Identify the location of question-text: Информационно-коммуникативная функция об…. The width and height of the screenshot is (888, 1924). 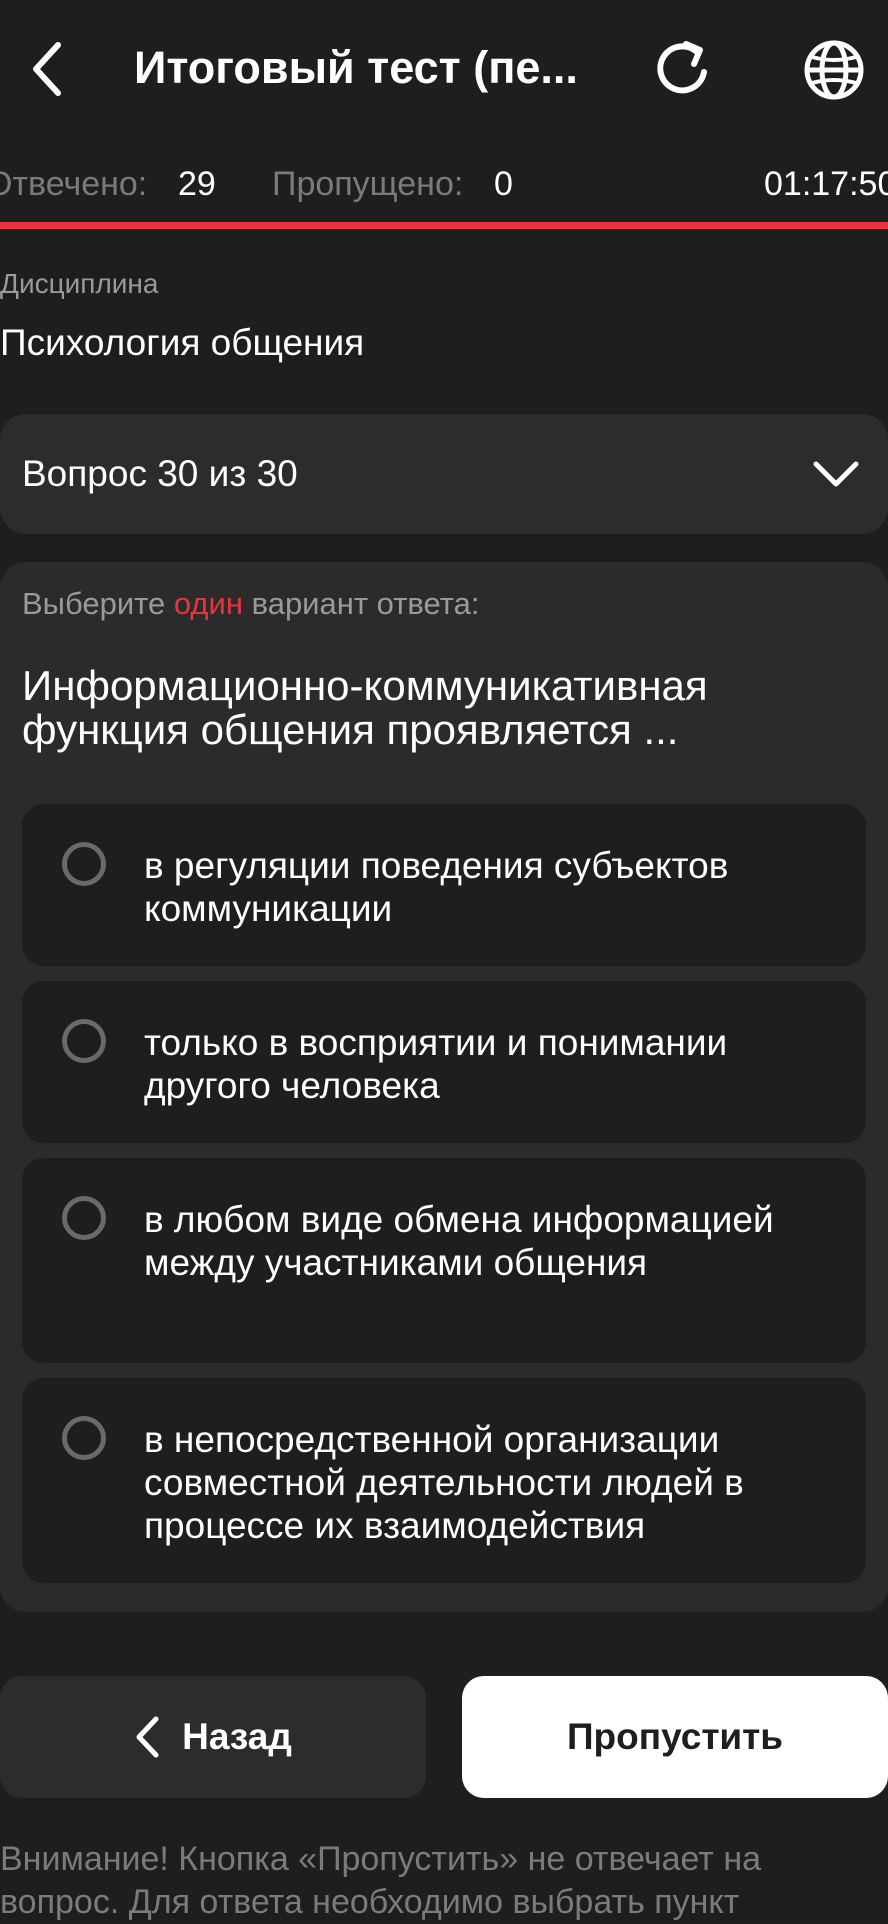
(365, 707).